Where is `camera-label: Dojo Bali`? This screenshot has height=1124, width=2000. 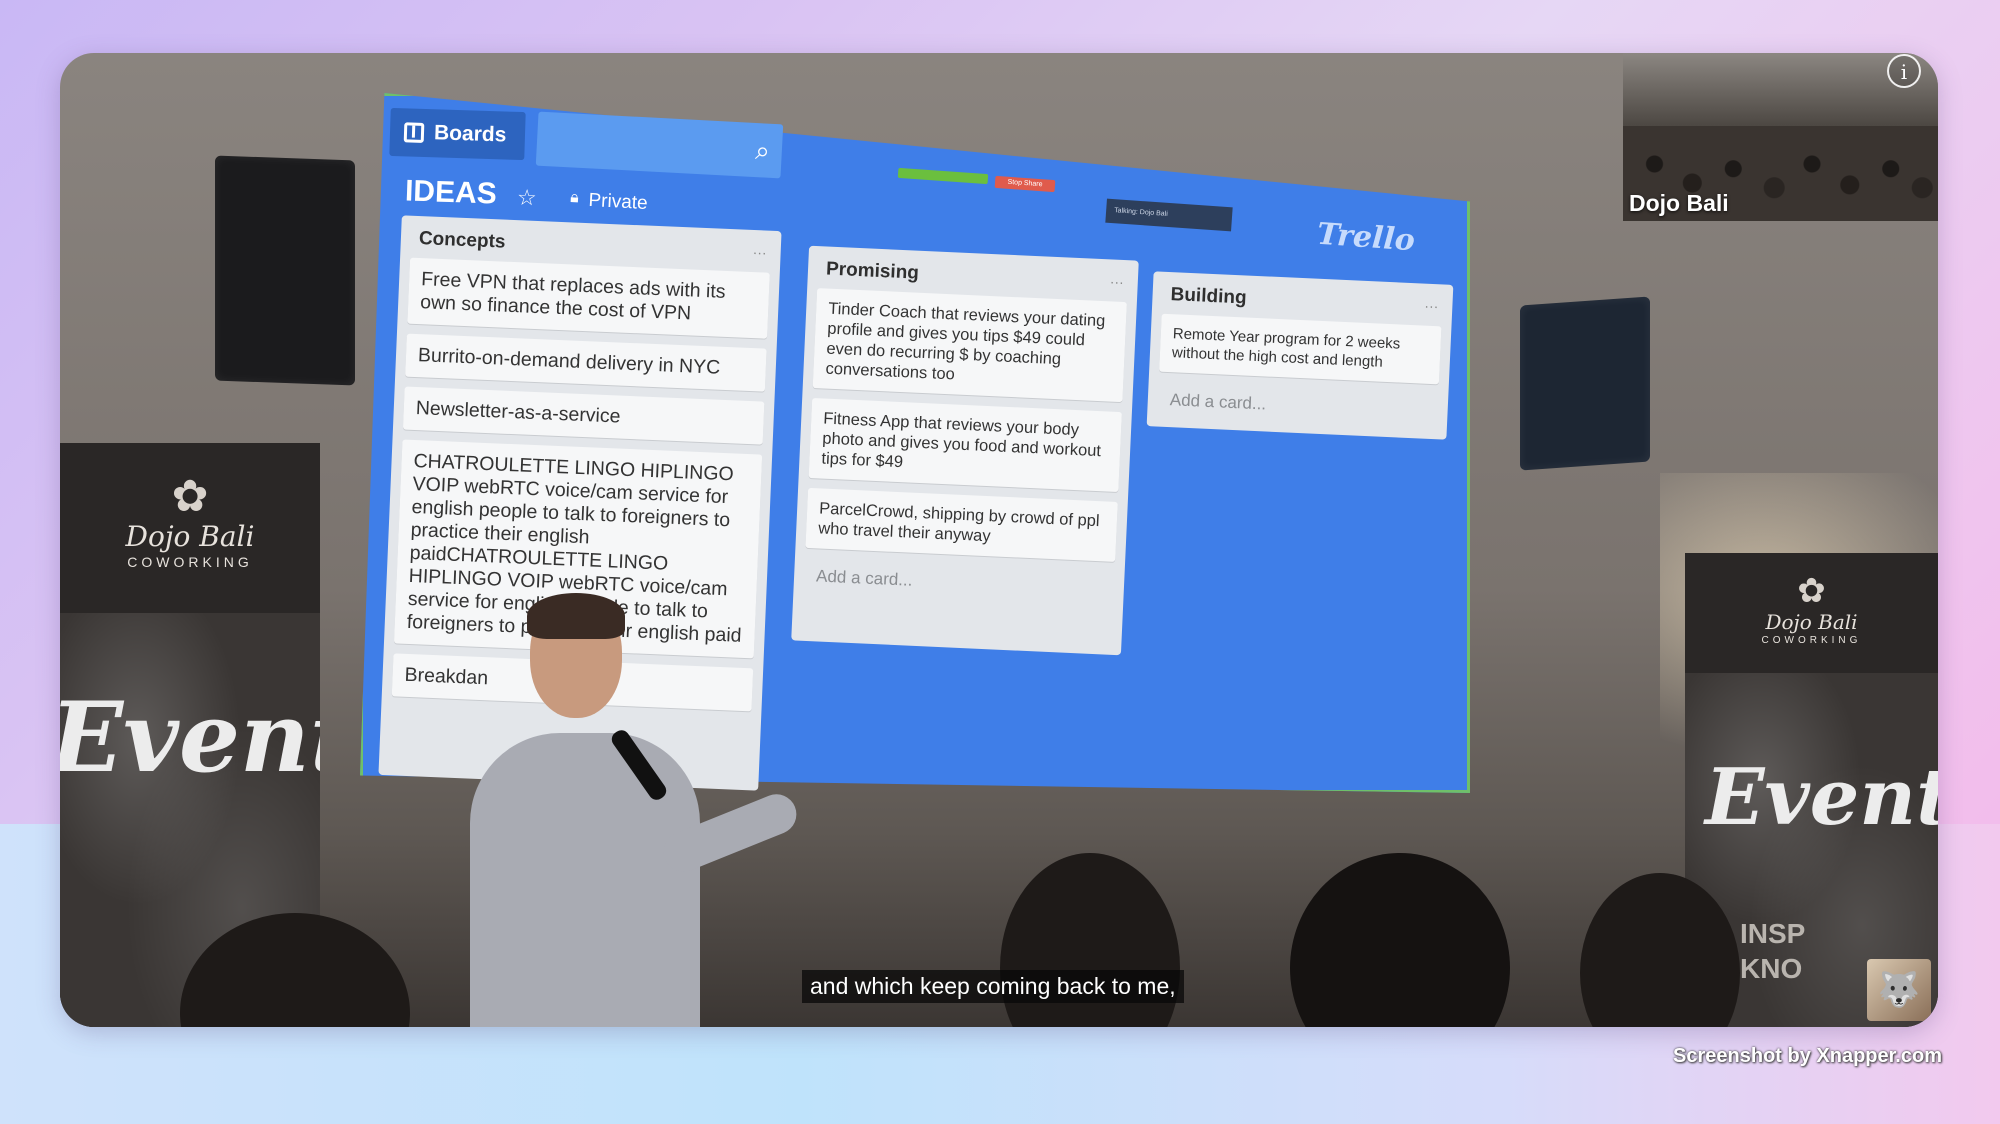 camera-label: Dojo Bali is located at coordinates (1679, 203).